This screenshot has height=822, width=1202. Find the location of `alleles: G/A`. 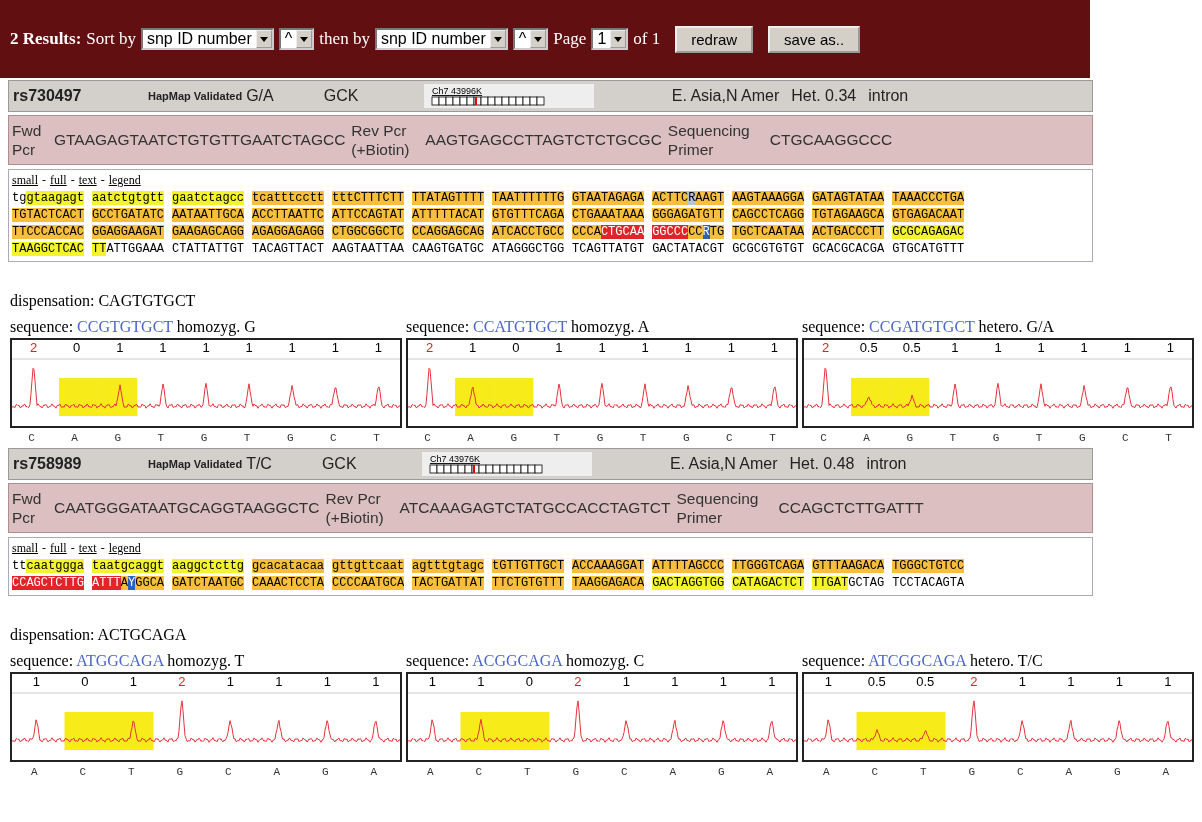

alleles: G/A is located at coordinates (260, 96).